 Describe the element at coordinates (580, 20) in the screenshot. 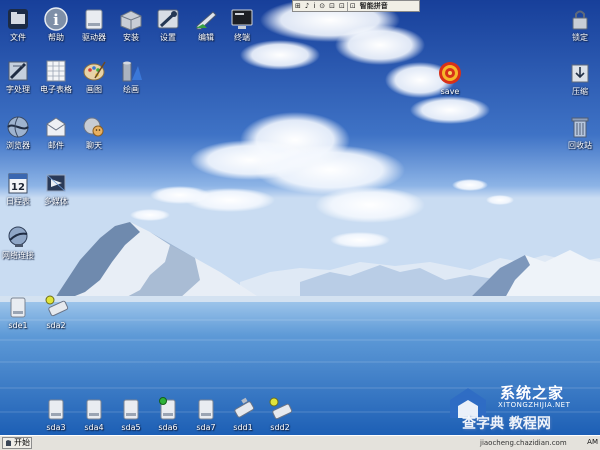

I see `lock-icon` at that location.